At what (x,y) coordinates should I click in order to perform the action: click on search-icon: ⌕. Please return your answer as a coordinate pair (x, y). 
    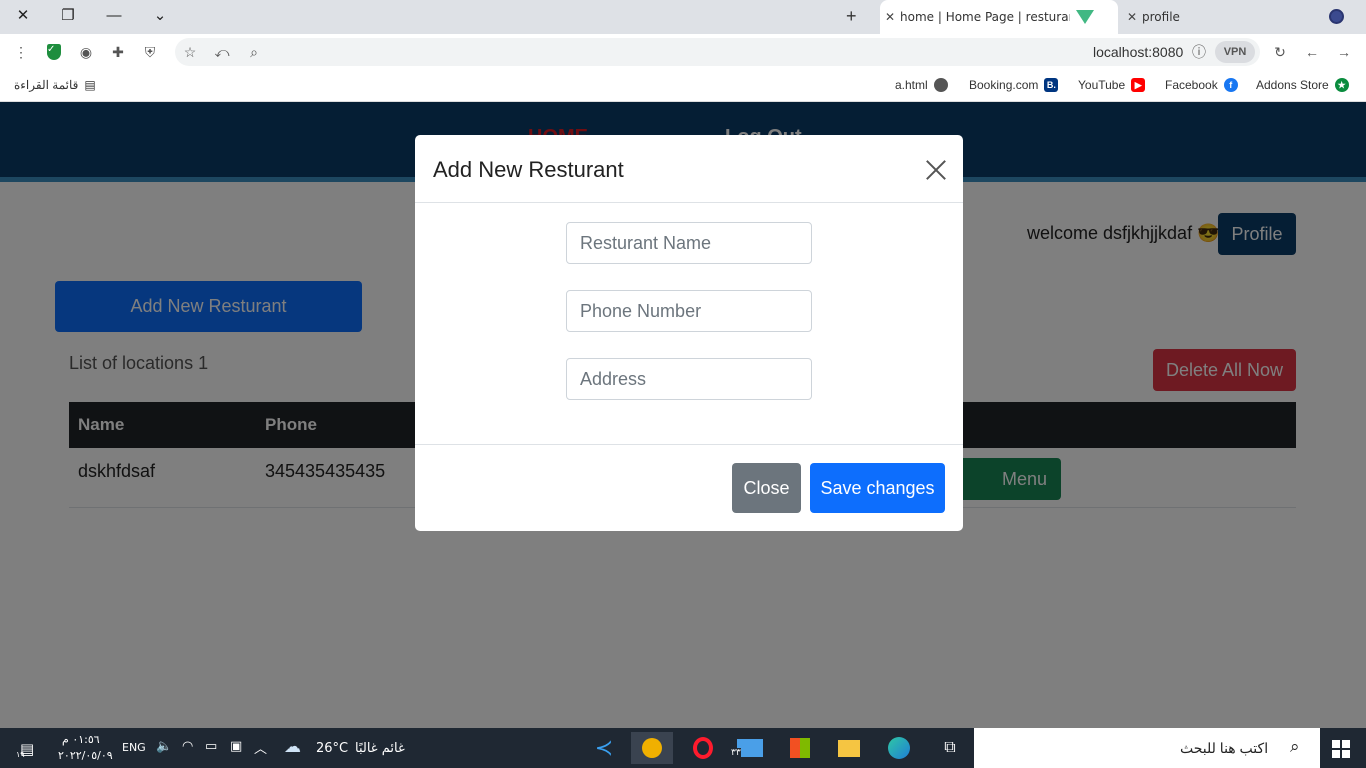
    Looking at the image, I should click on (1295, 747).